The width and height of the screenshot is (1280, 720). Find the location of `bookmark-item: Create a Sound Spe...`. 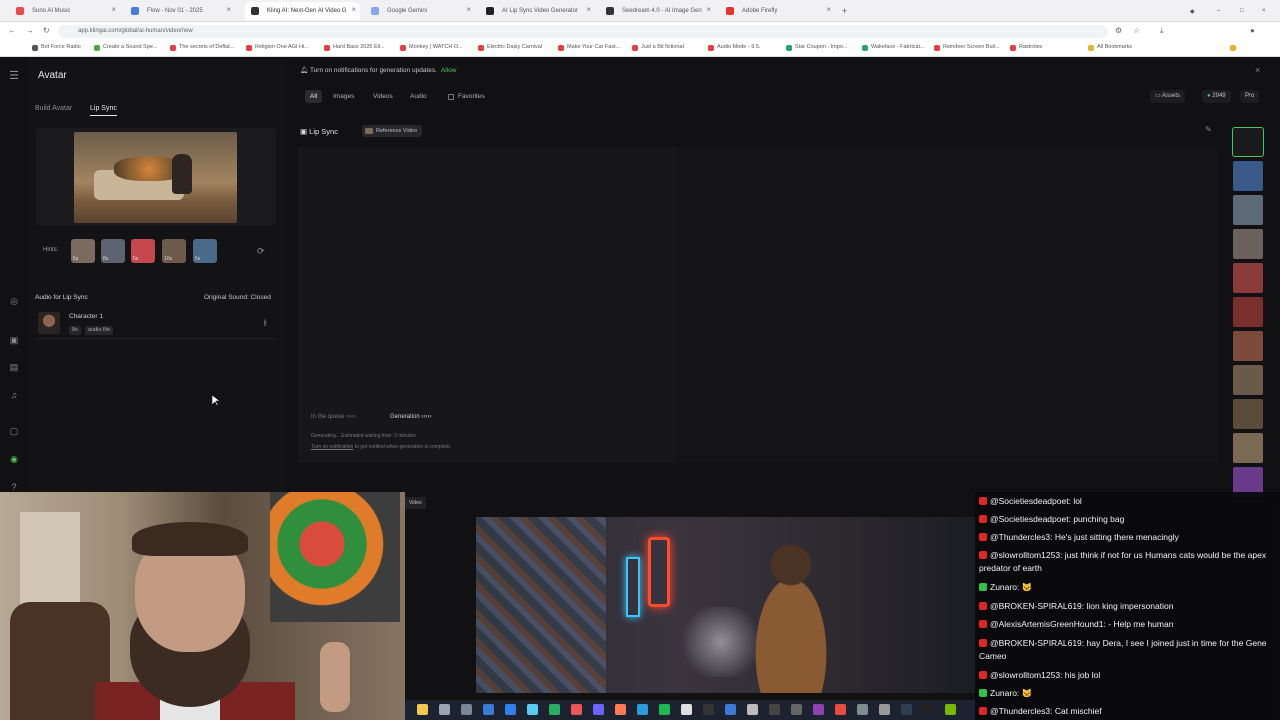

bookmark-item: Create a Sound Spe... is located at coordinates (125, 47).